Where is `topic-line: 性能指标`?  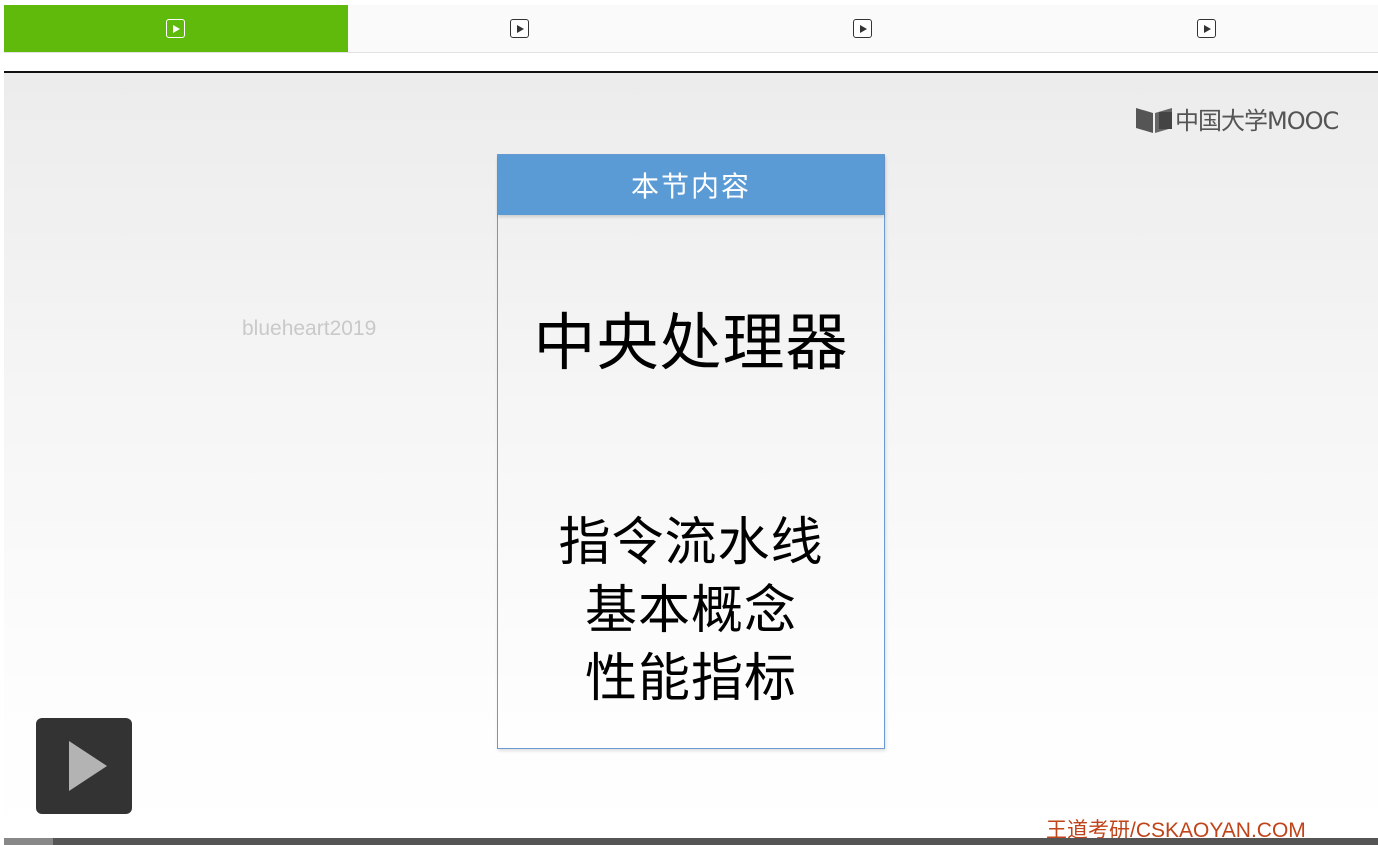 topic-line: 性能指标 is located at coordinates (690, 679).